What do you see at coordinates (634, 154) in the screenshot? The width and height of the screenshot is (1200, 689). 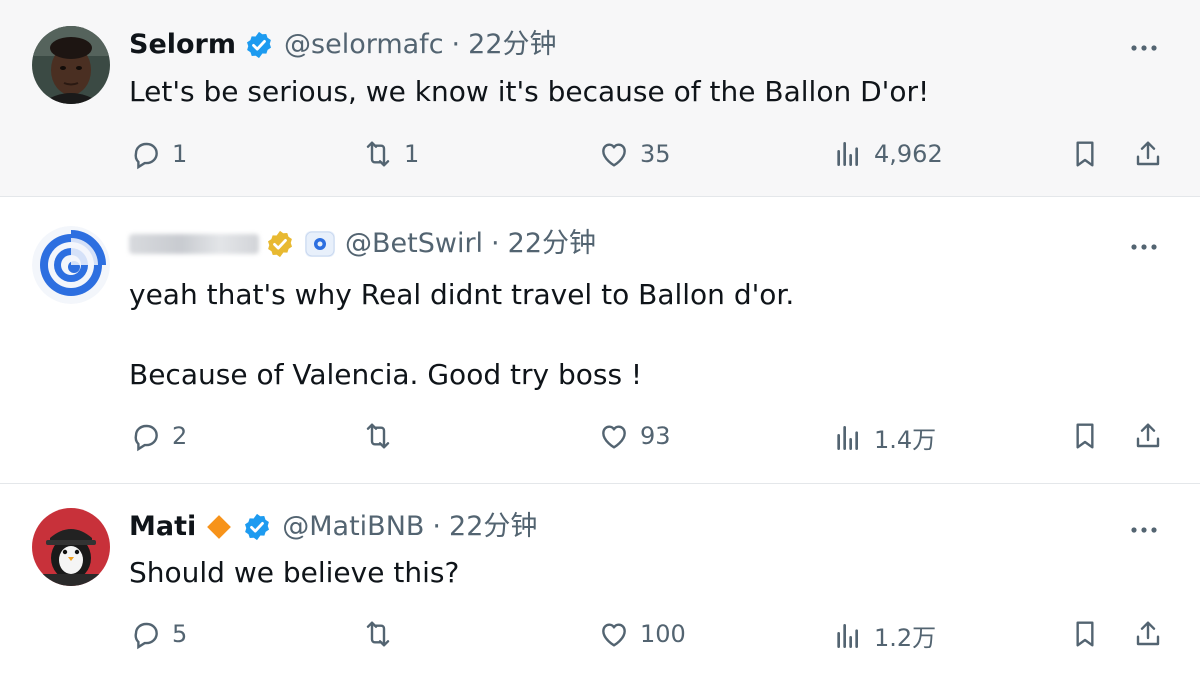 I see `like-button: 35` at bounding box center [634, 154].